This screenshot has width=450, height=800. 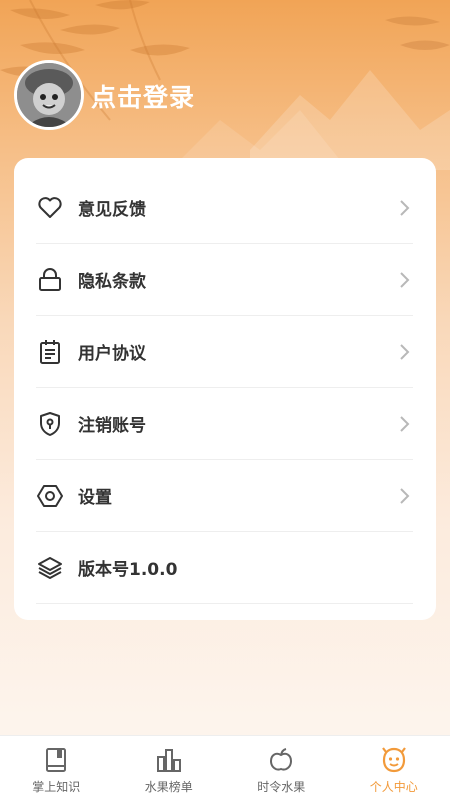 I want to click on bottom-tab-bar: 掌上知识 水果榜单 时令水果 个人中心, so click(x=225, y=767).